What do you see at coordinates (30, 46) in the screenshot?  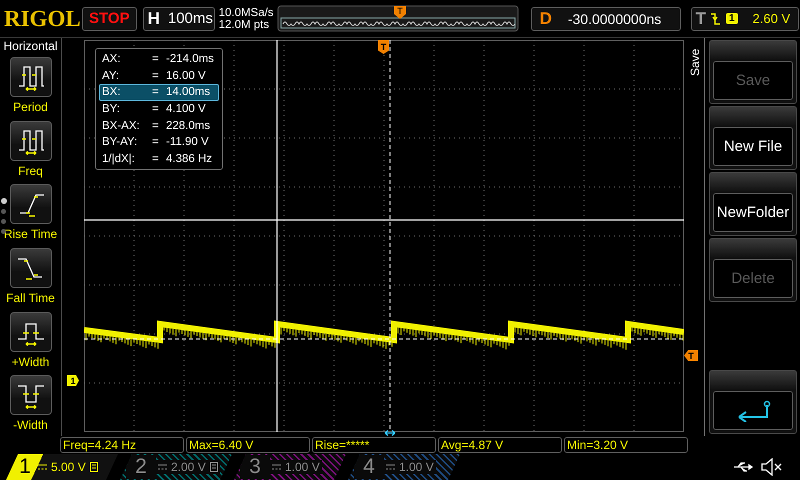 I see `panel-title: Horizontal` at bounding box center [30, 46].